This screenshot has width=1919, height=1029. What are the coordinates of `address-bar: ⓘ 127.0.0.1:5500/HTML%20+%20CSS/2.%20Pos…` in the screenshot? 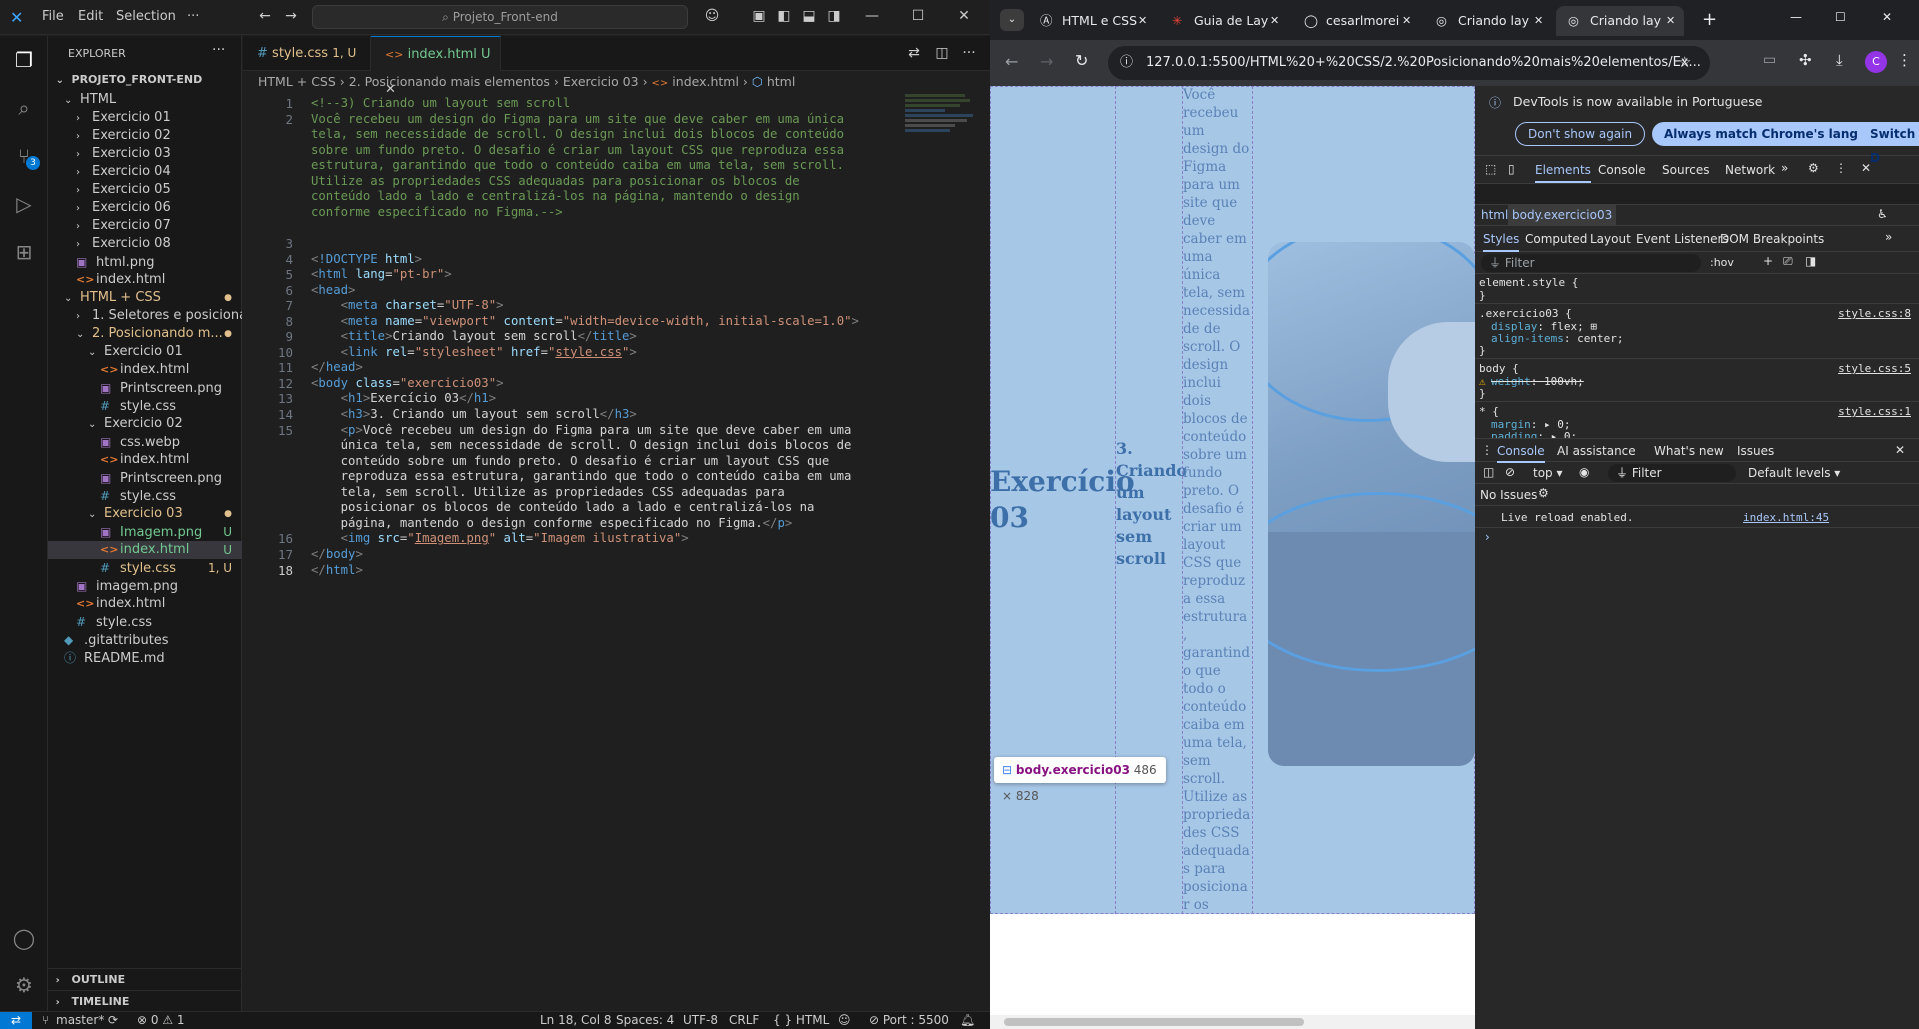 It's located at (1409, 63).